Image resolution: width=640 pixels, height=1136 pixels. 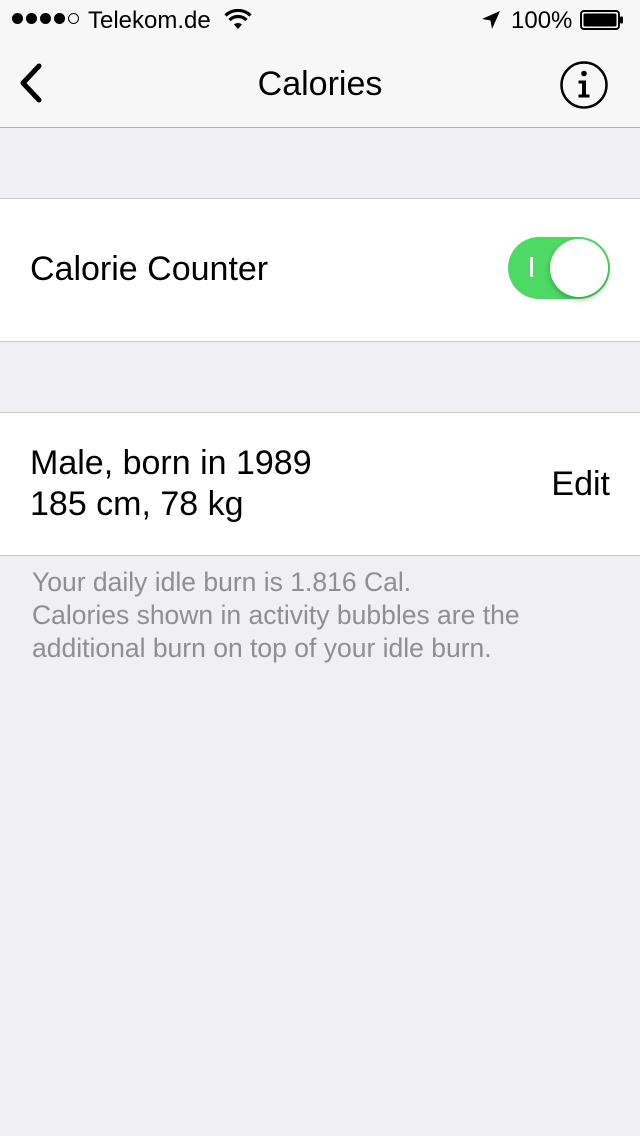 What do you see at coordinates (491, 20) in the screenshot?
I see `location-arrow-icon` at bounding box center [491, 20].